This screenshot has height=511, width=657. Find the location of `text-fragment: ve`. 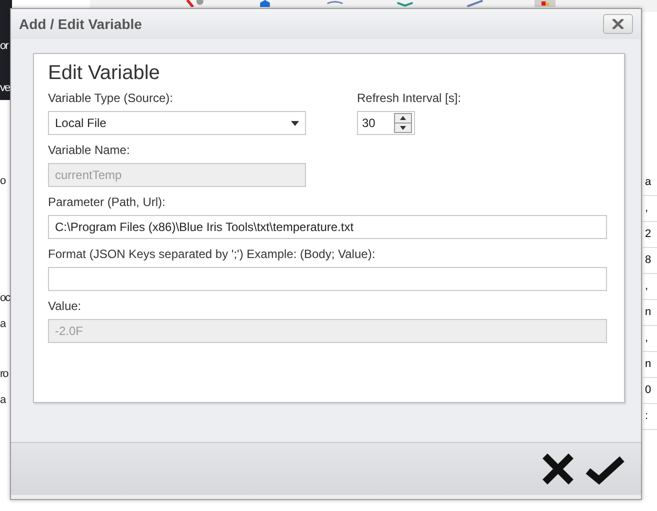

text-fragment: ve is located at coordinates (5, 88).